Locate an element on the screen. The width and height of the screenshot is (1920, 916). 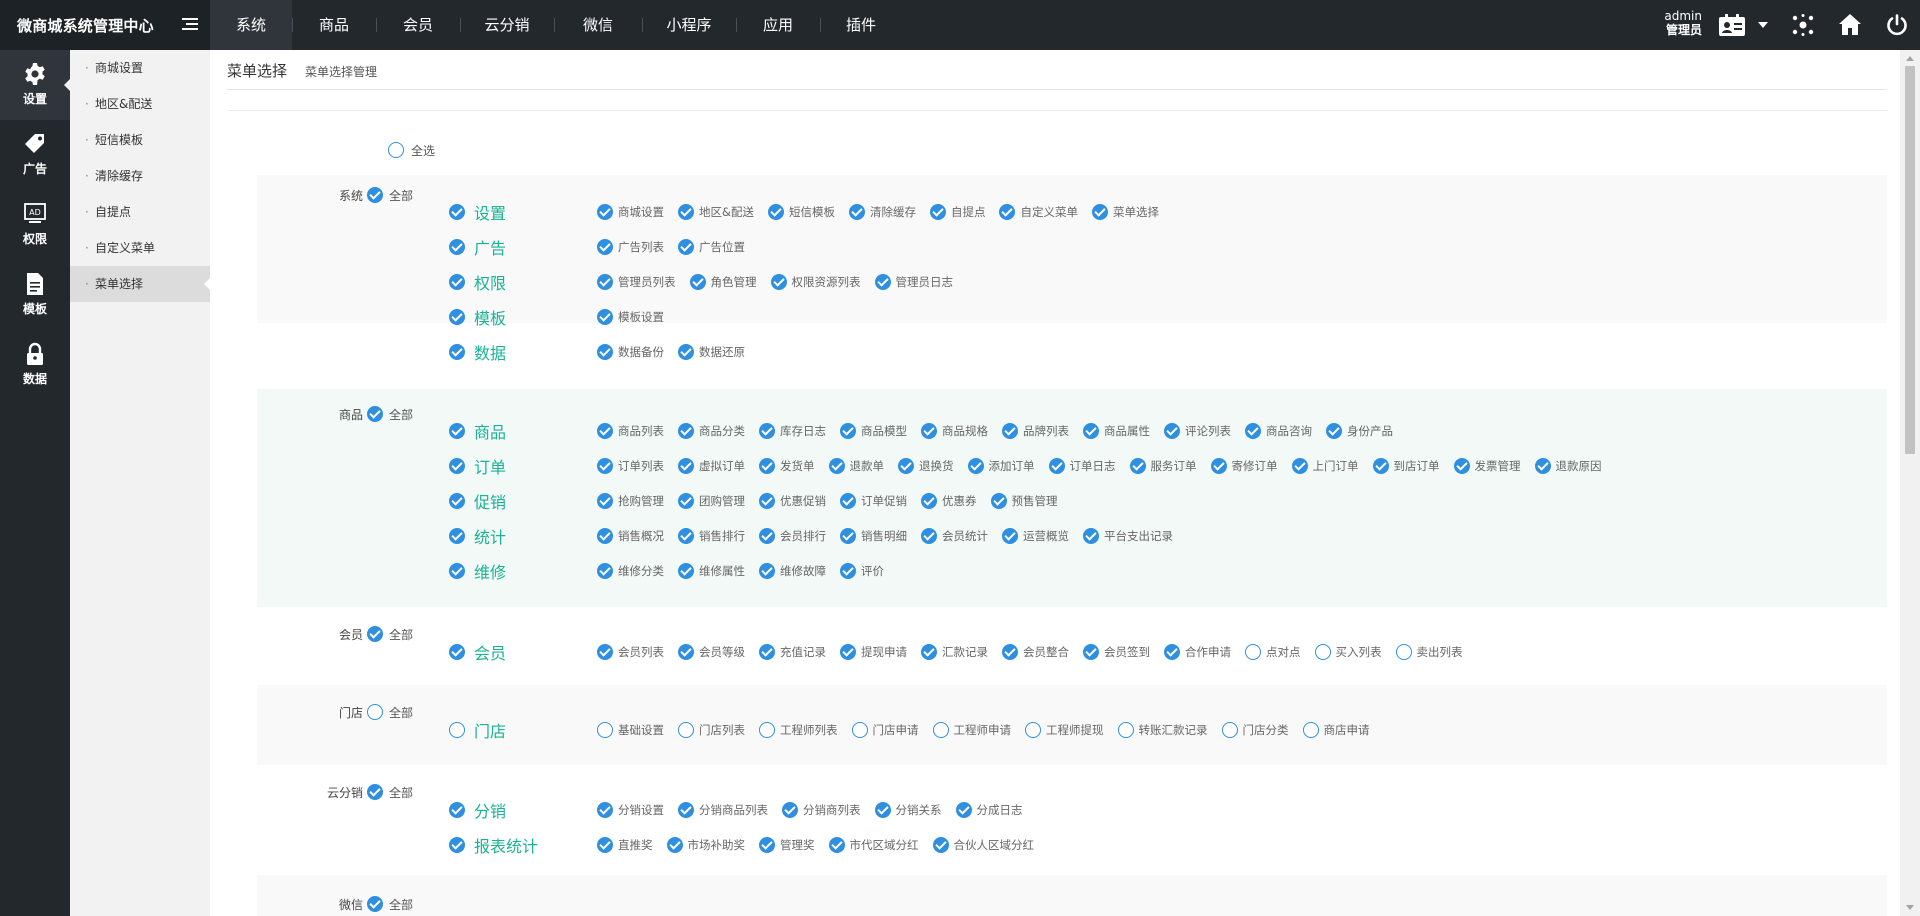
module-checkbox: 维修 is located at coordinates (523, 571).